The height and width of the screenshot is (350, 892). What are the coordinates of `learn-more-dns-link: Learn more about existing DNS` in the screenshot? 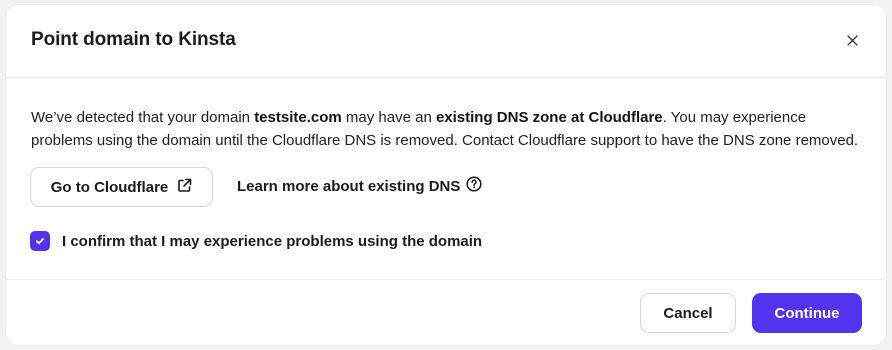 It's located at (359, 186).